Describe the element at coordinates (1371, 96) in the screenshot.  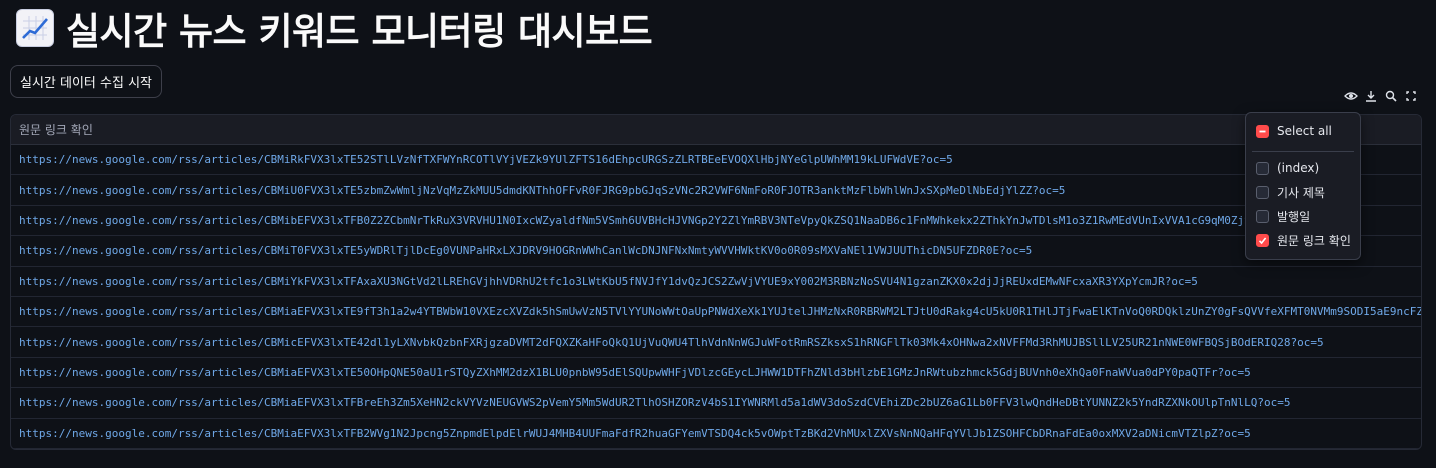
I see `download-icon` at that location.